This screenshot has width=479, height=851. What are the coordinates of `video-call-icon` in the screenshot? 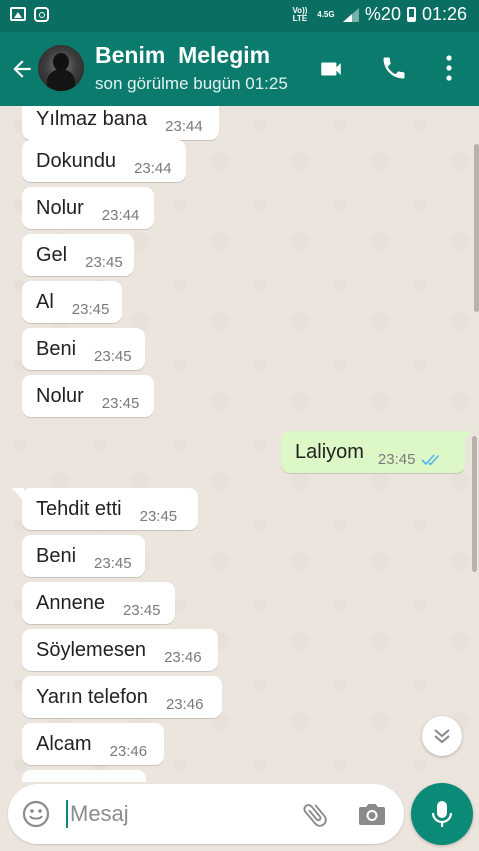 It's located at (331, 69).